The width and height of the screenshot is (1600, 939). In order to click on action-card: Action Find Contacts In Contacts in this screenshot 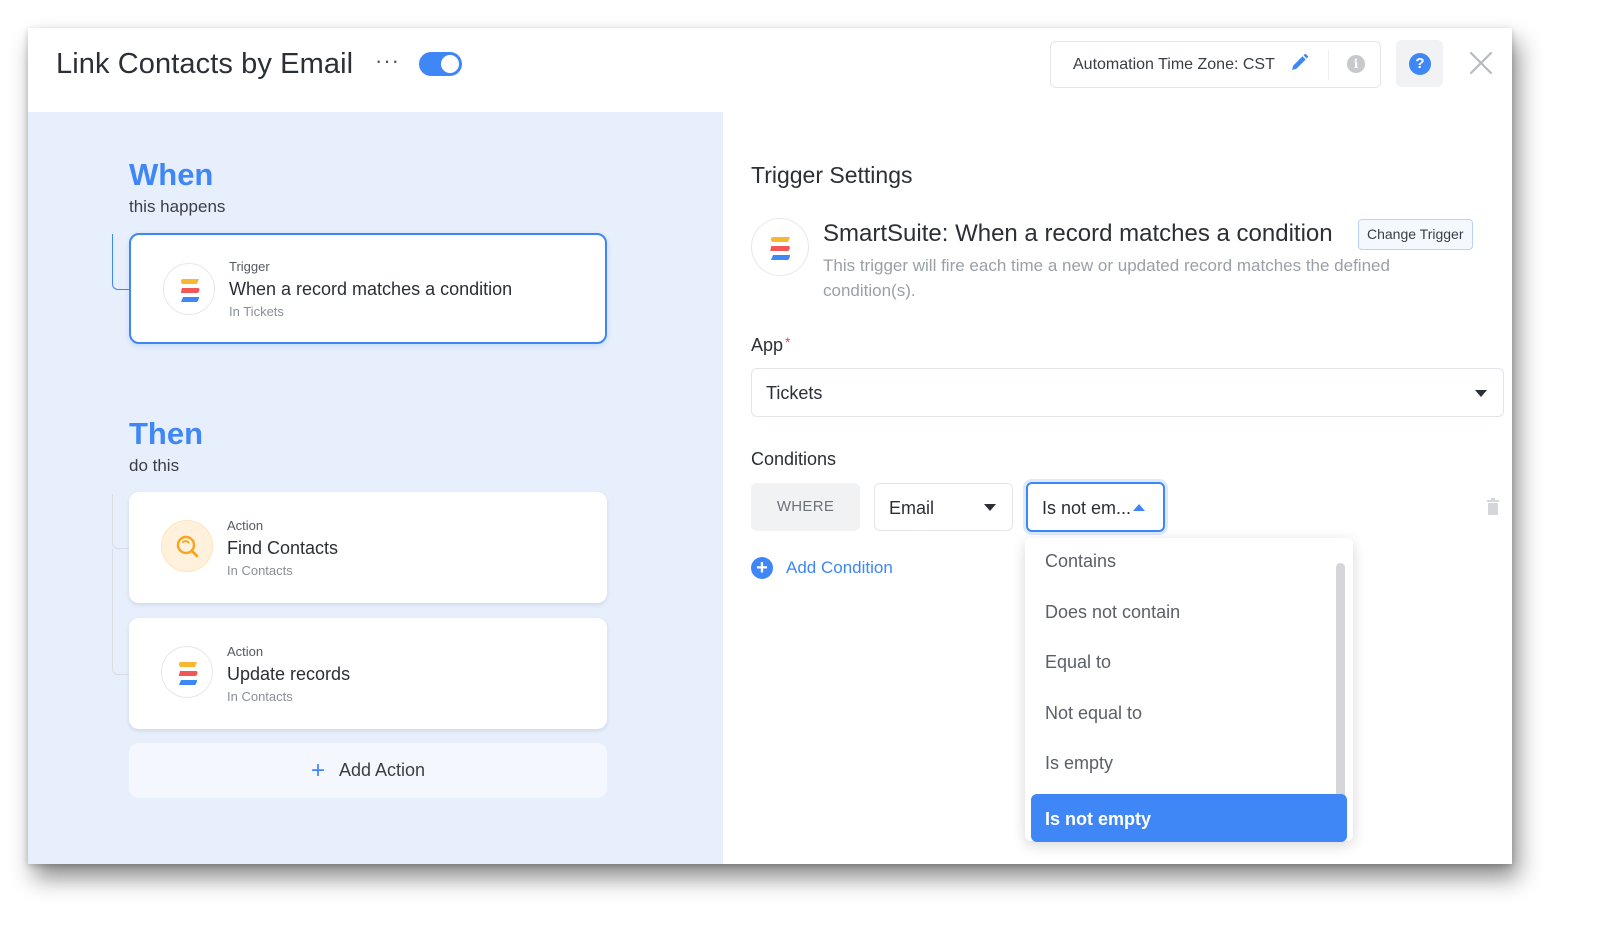, I will do `click(368, 547)`.